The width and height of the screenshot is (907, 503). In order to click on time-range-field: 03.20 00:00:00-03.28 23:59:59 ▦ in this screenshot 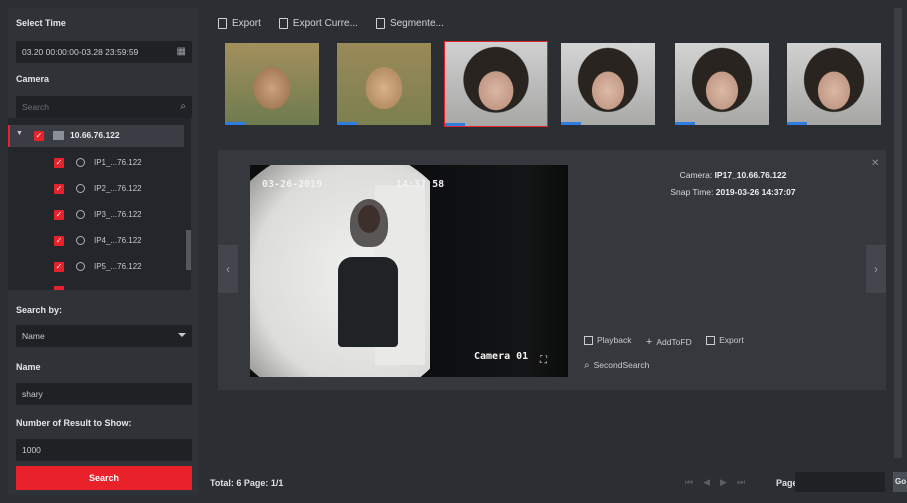, I will do `click(104, 52)`.